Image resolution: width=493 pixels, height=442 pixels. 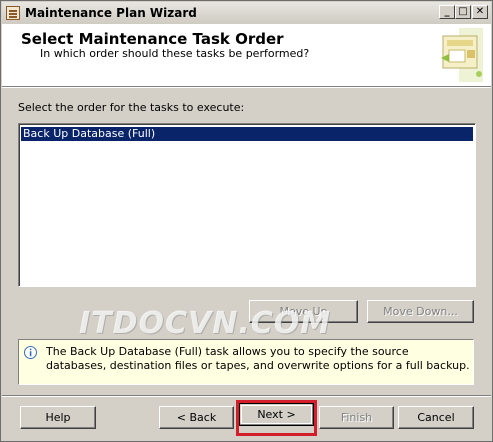 What do you see at coordinates (462, 55) in the screenshot?
I see `wizard-graphic-icon` at bounding box center [462, 55].